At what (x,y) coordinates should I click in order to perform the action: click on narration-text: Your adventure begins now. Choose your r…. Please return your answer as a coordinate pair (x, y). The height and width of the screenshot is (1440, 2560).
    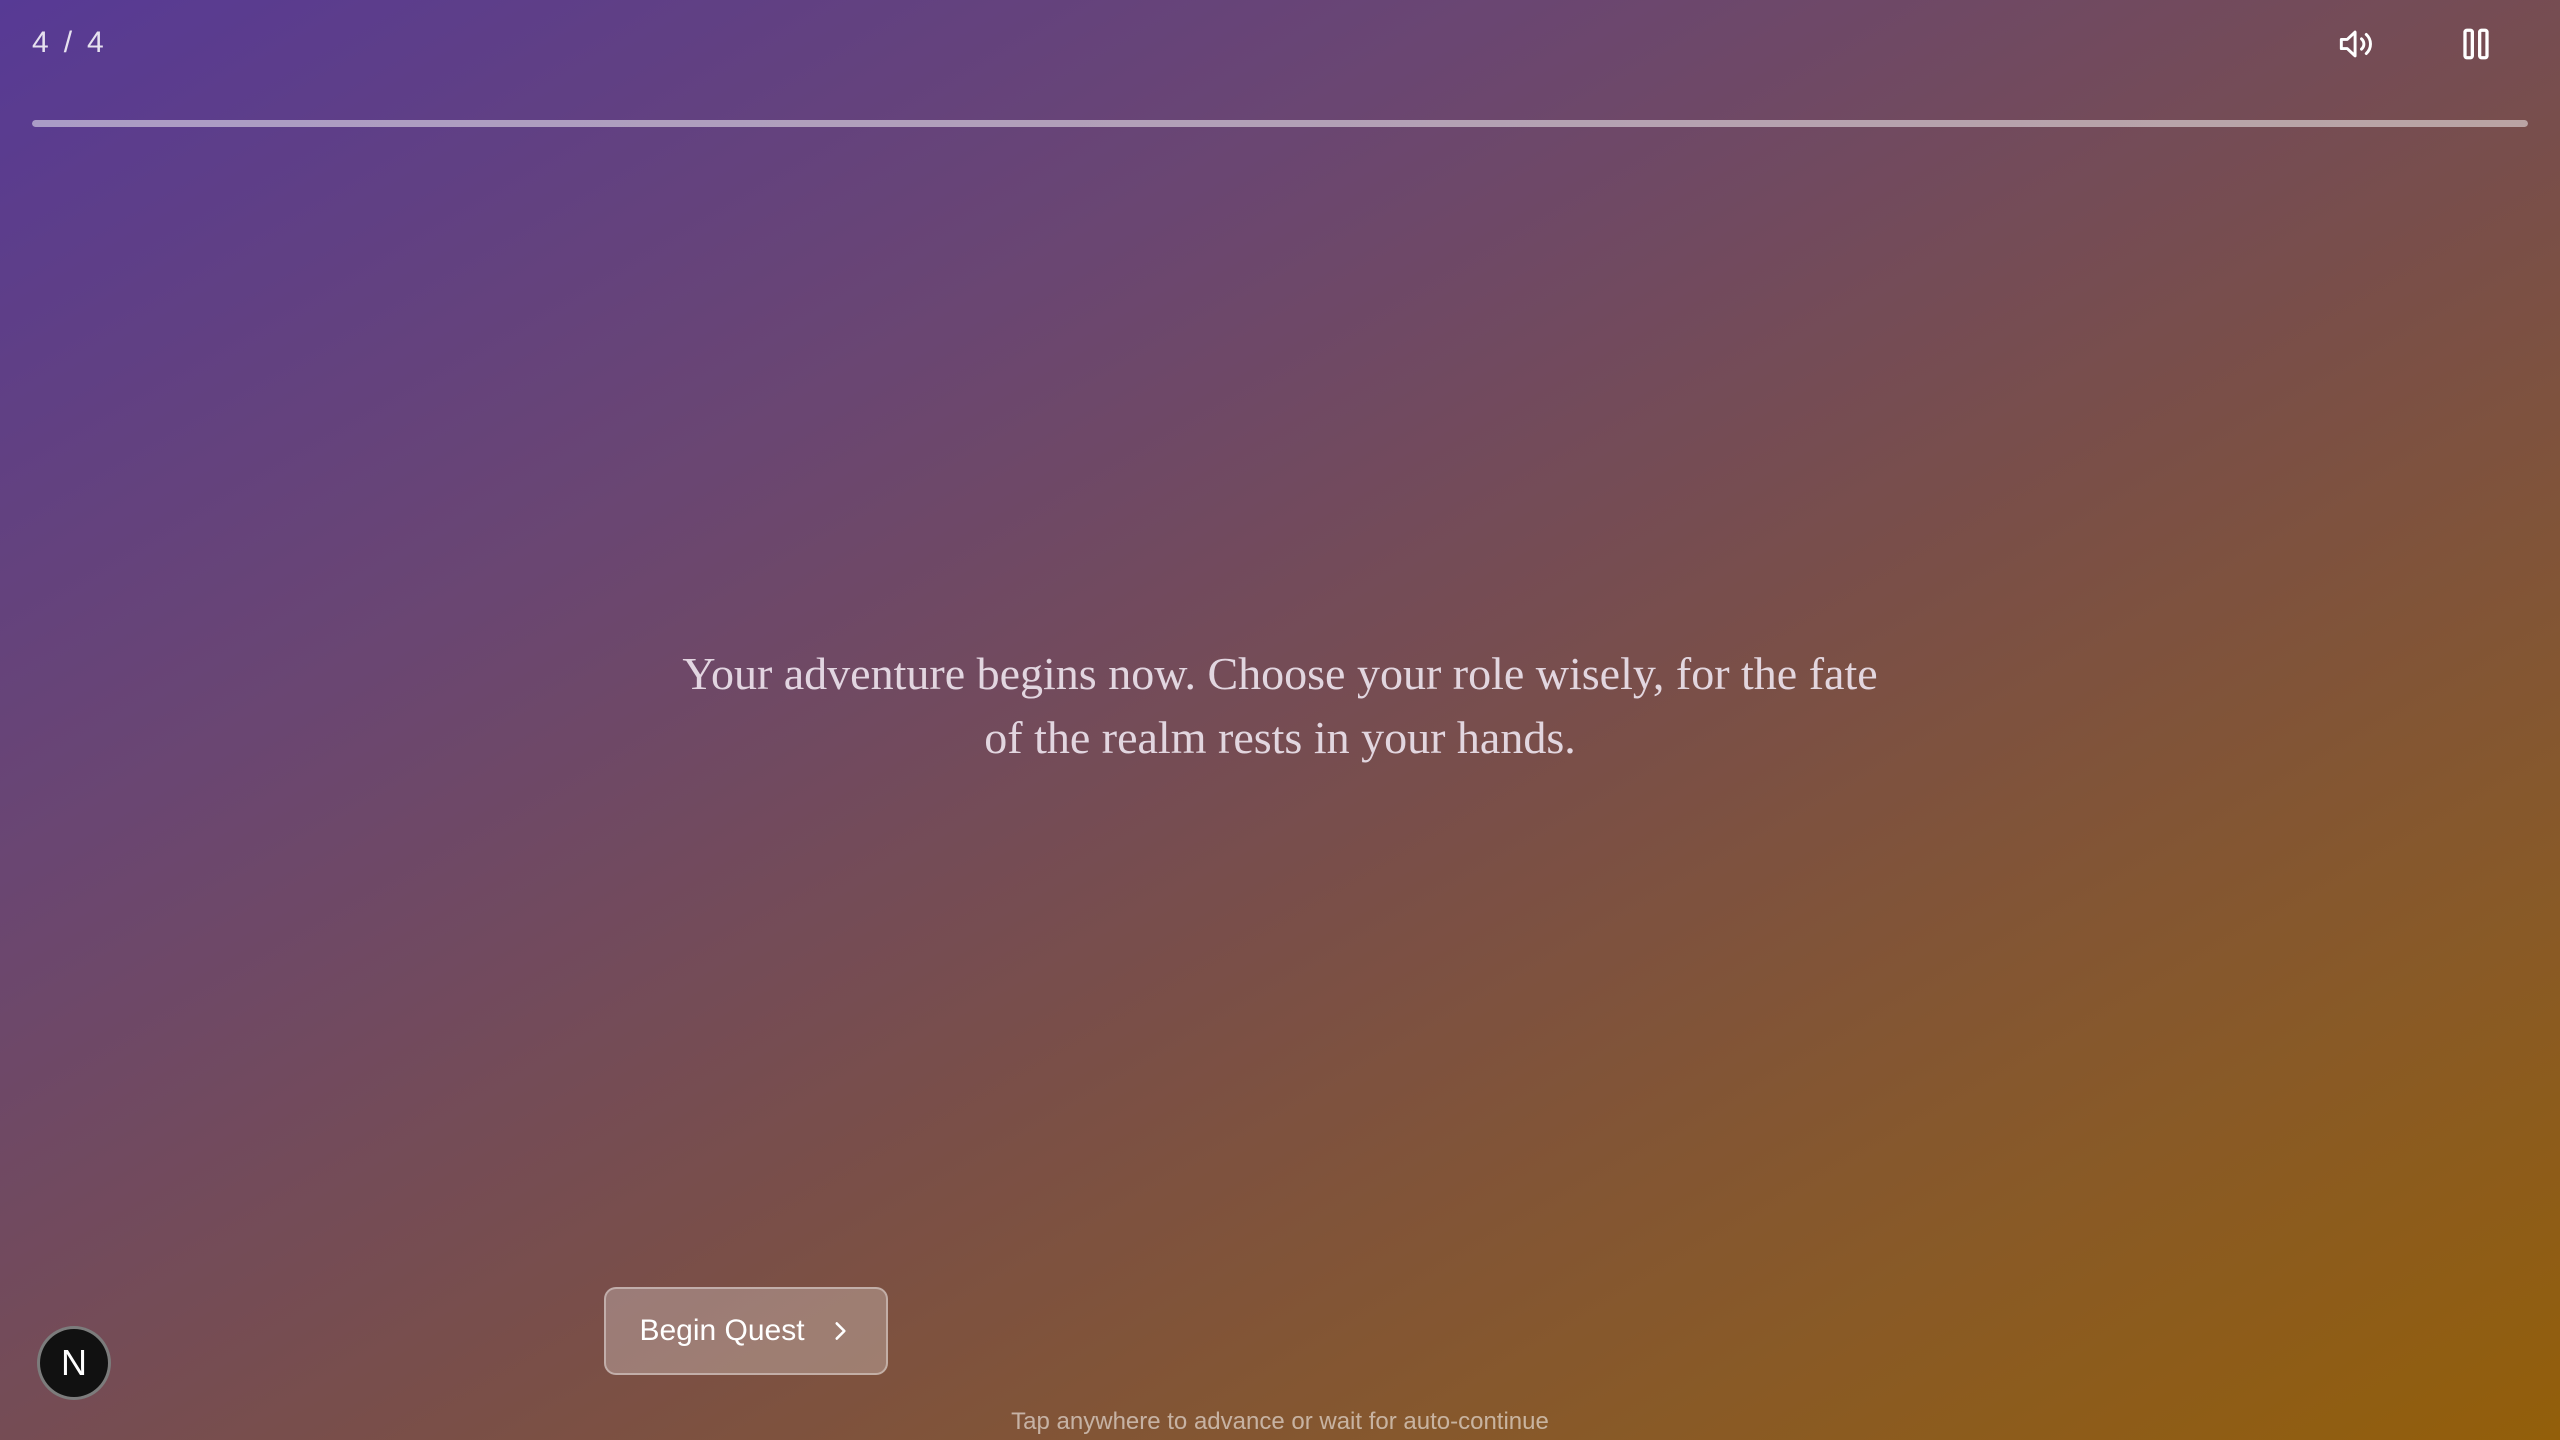
    Looking at the image, I should click on (1280, 705).